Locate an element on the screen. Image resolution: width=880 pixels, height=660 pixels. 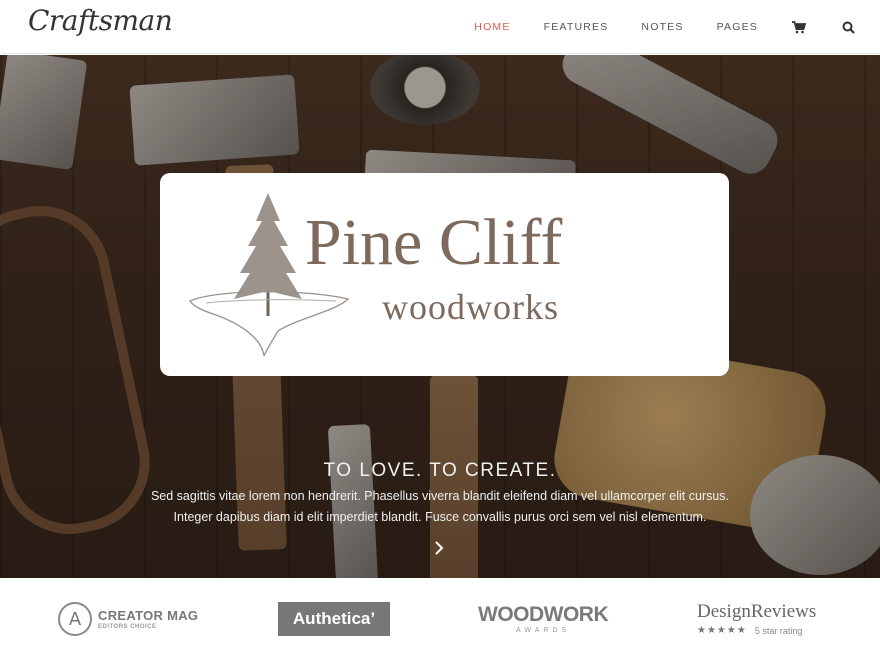
authetica-title: Authetica’ is located at coordinates (334, 619).